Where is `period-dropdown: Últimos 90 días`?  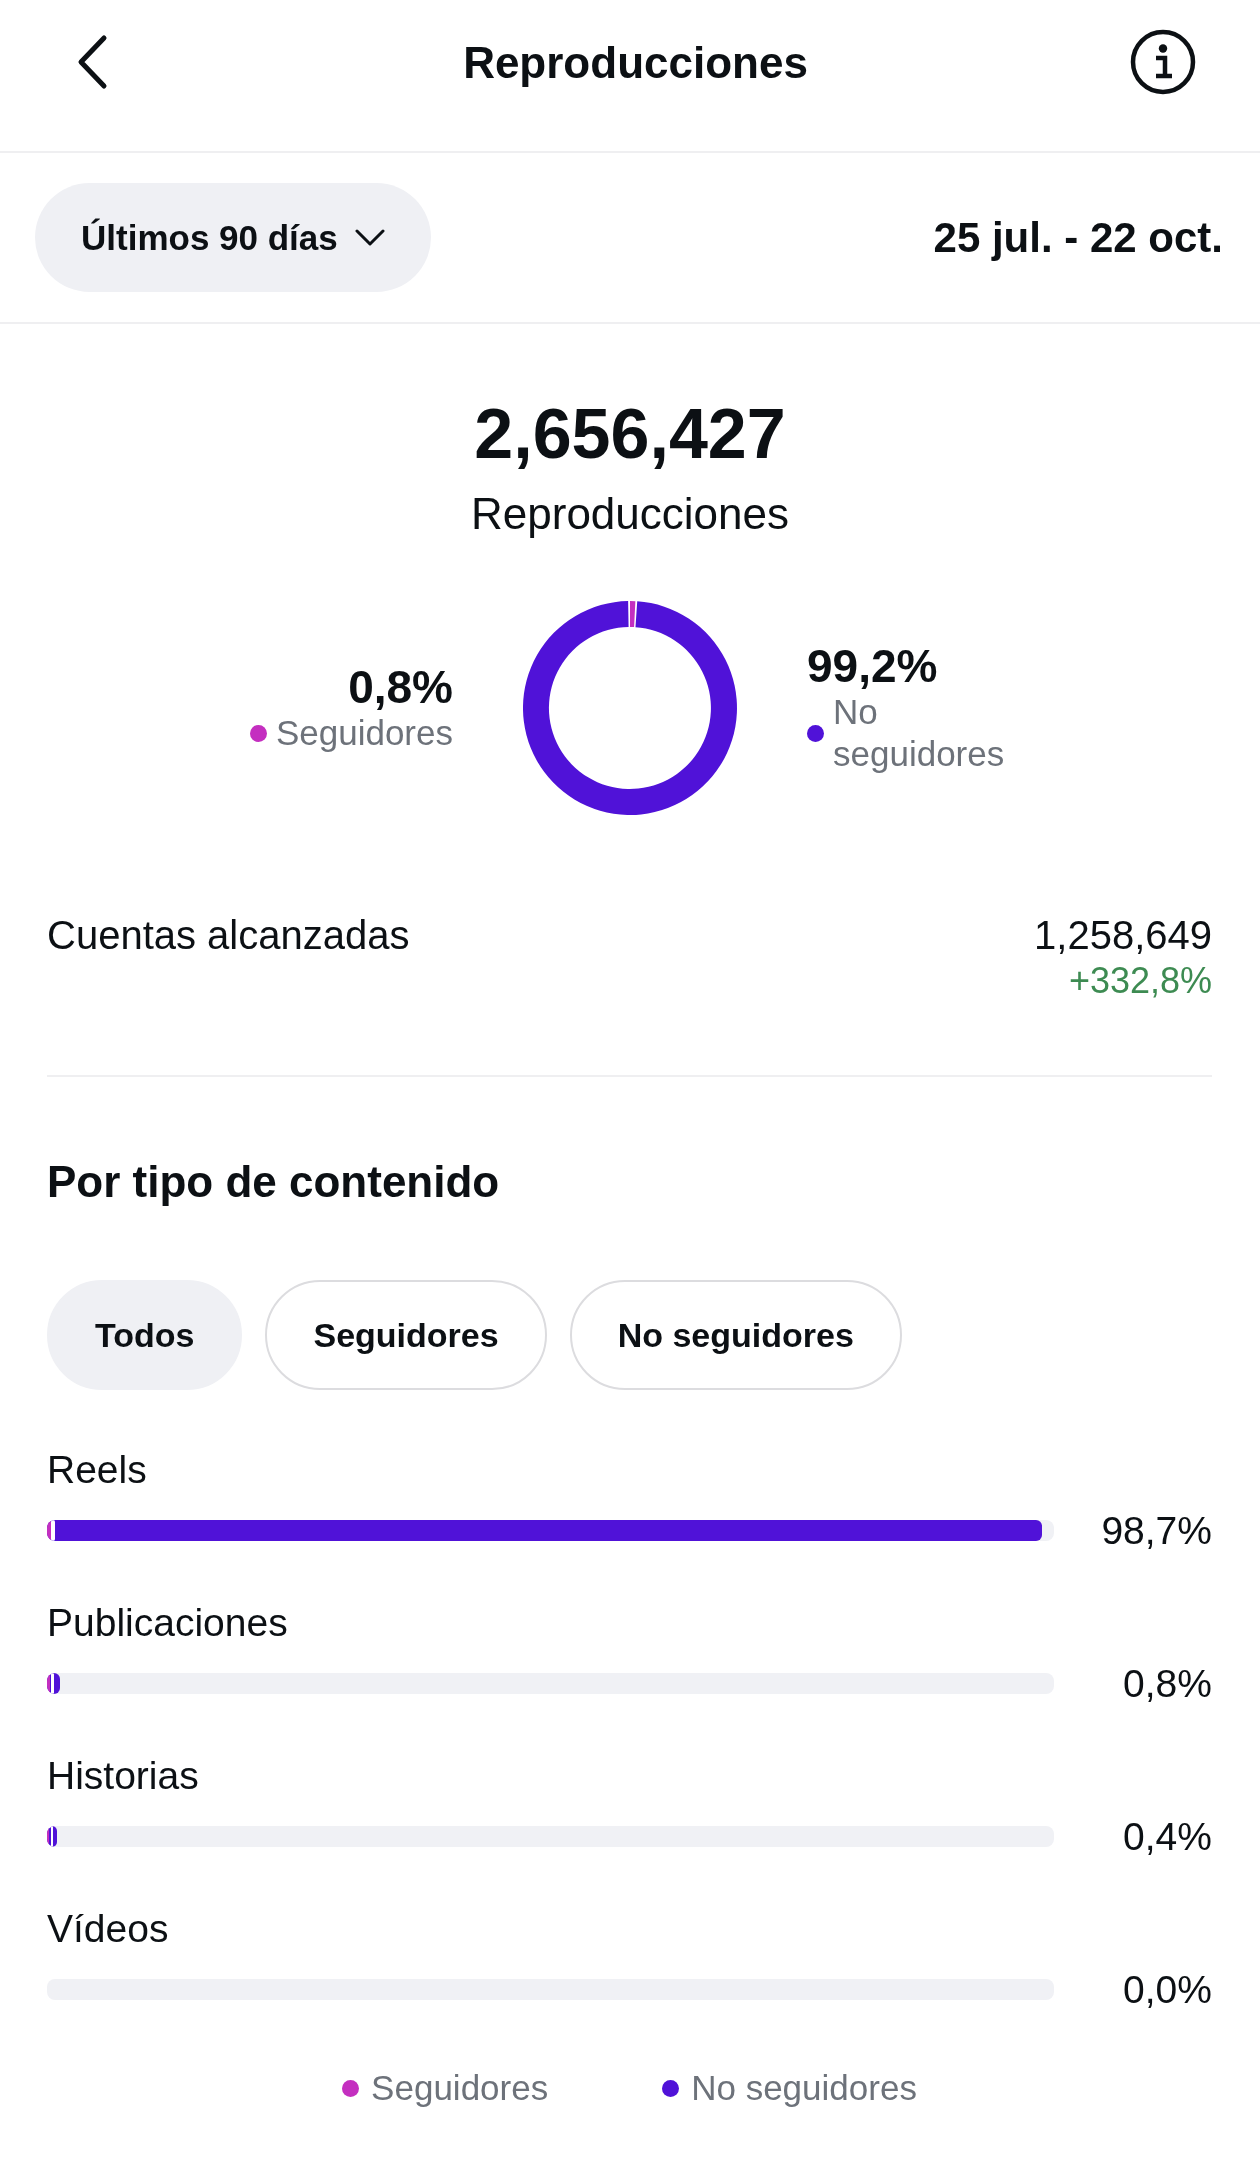 period-dropdown: Últimos 90 días is located at coordinates (233, 237).